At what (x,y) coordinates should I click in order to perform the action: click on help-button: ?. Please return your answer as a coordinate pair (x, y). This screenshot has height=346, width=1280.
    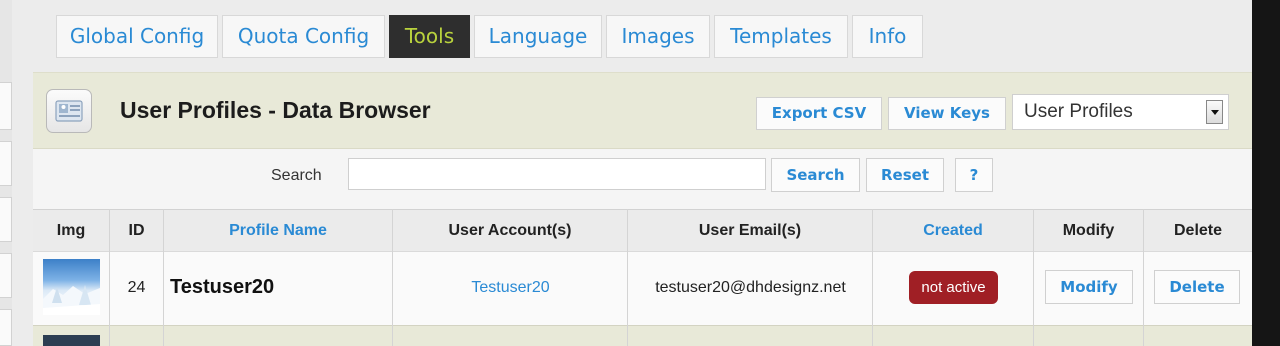
    Looking at the image, I should click on (974, 175).